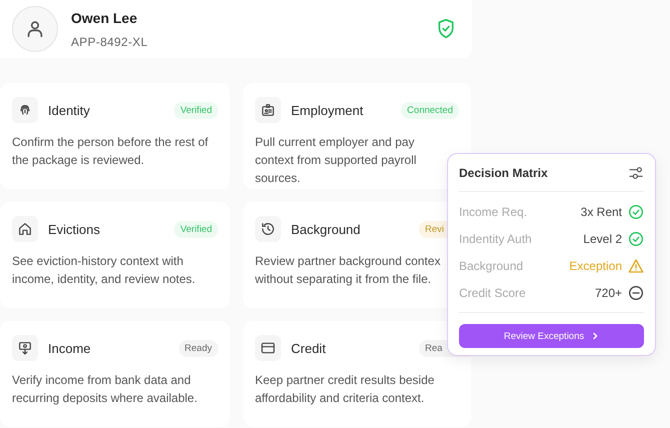 The image size is (670, 428). I want to click on monitor-download-icon, so click(25, 348).